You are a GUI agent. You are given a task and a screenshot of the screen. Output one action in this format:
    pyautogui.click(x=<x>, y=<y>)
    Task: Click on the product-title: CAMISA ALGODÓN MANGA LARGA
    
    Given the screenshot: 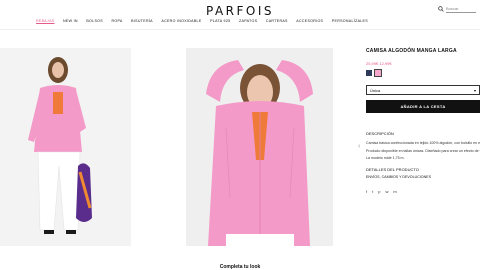 What is the action you would take?
    pyautogui.click(x=411, y=51)
    